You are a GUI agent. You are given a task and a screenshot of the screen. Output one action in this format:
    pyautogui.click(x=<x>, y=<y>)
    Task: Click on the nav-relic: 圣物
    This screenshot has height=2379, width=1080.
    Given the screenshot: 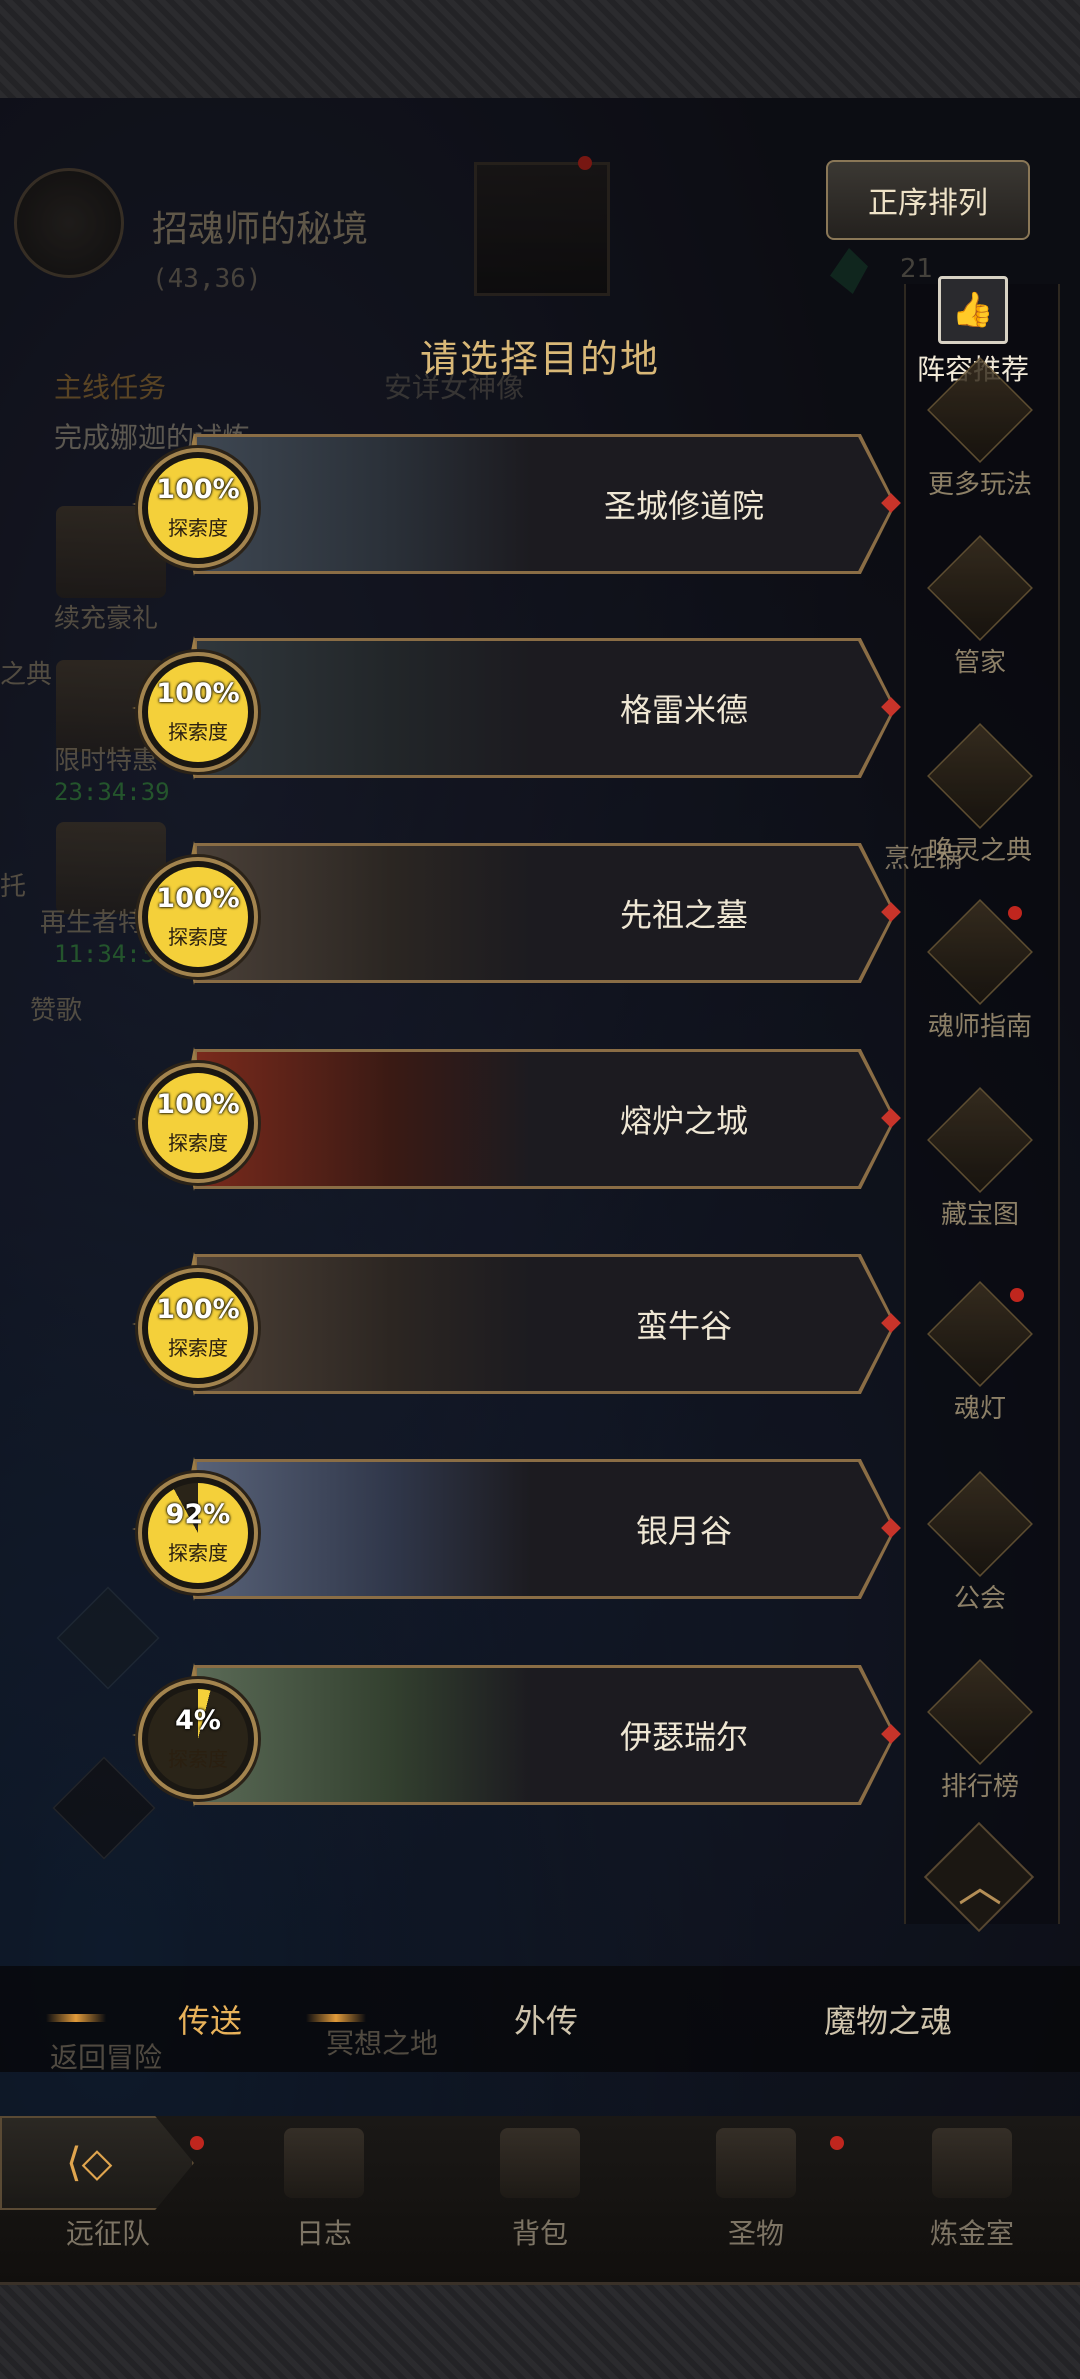 What is the action you would take?
    pyautogui.click(x=756, y=2190)
    